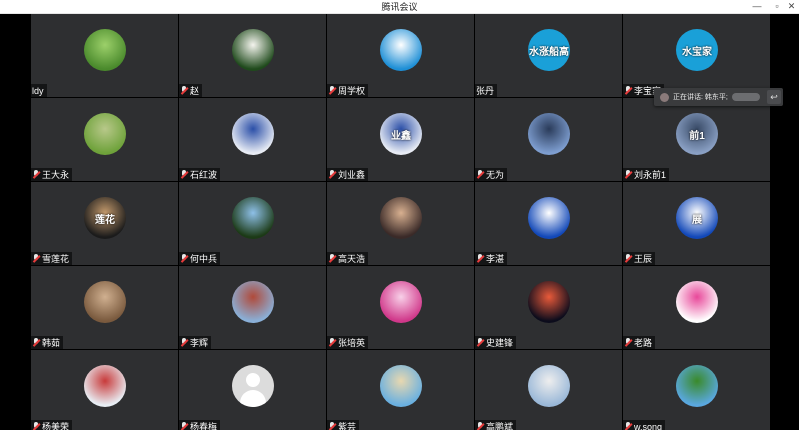 The image size is (799, 430). Describe the element at coordinates (204, 425) in the screenshot. I see `participant-name: 杨春梅` at that location.